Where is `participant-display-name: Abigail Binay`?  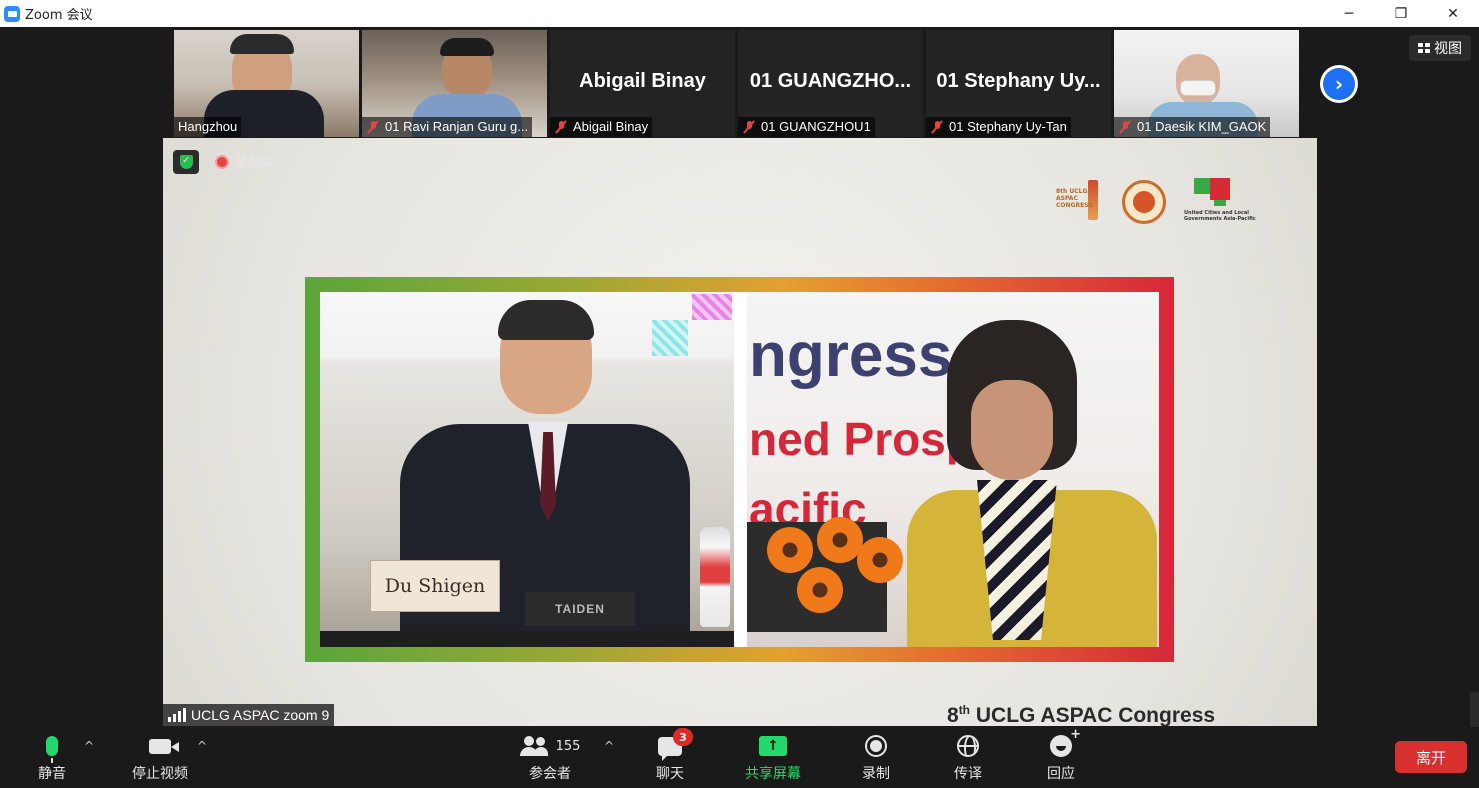
participant-display-name: Abigail Binay is located at coordinates (642, 81).